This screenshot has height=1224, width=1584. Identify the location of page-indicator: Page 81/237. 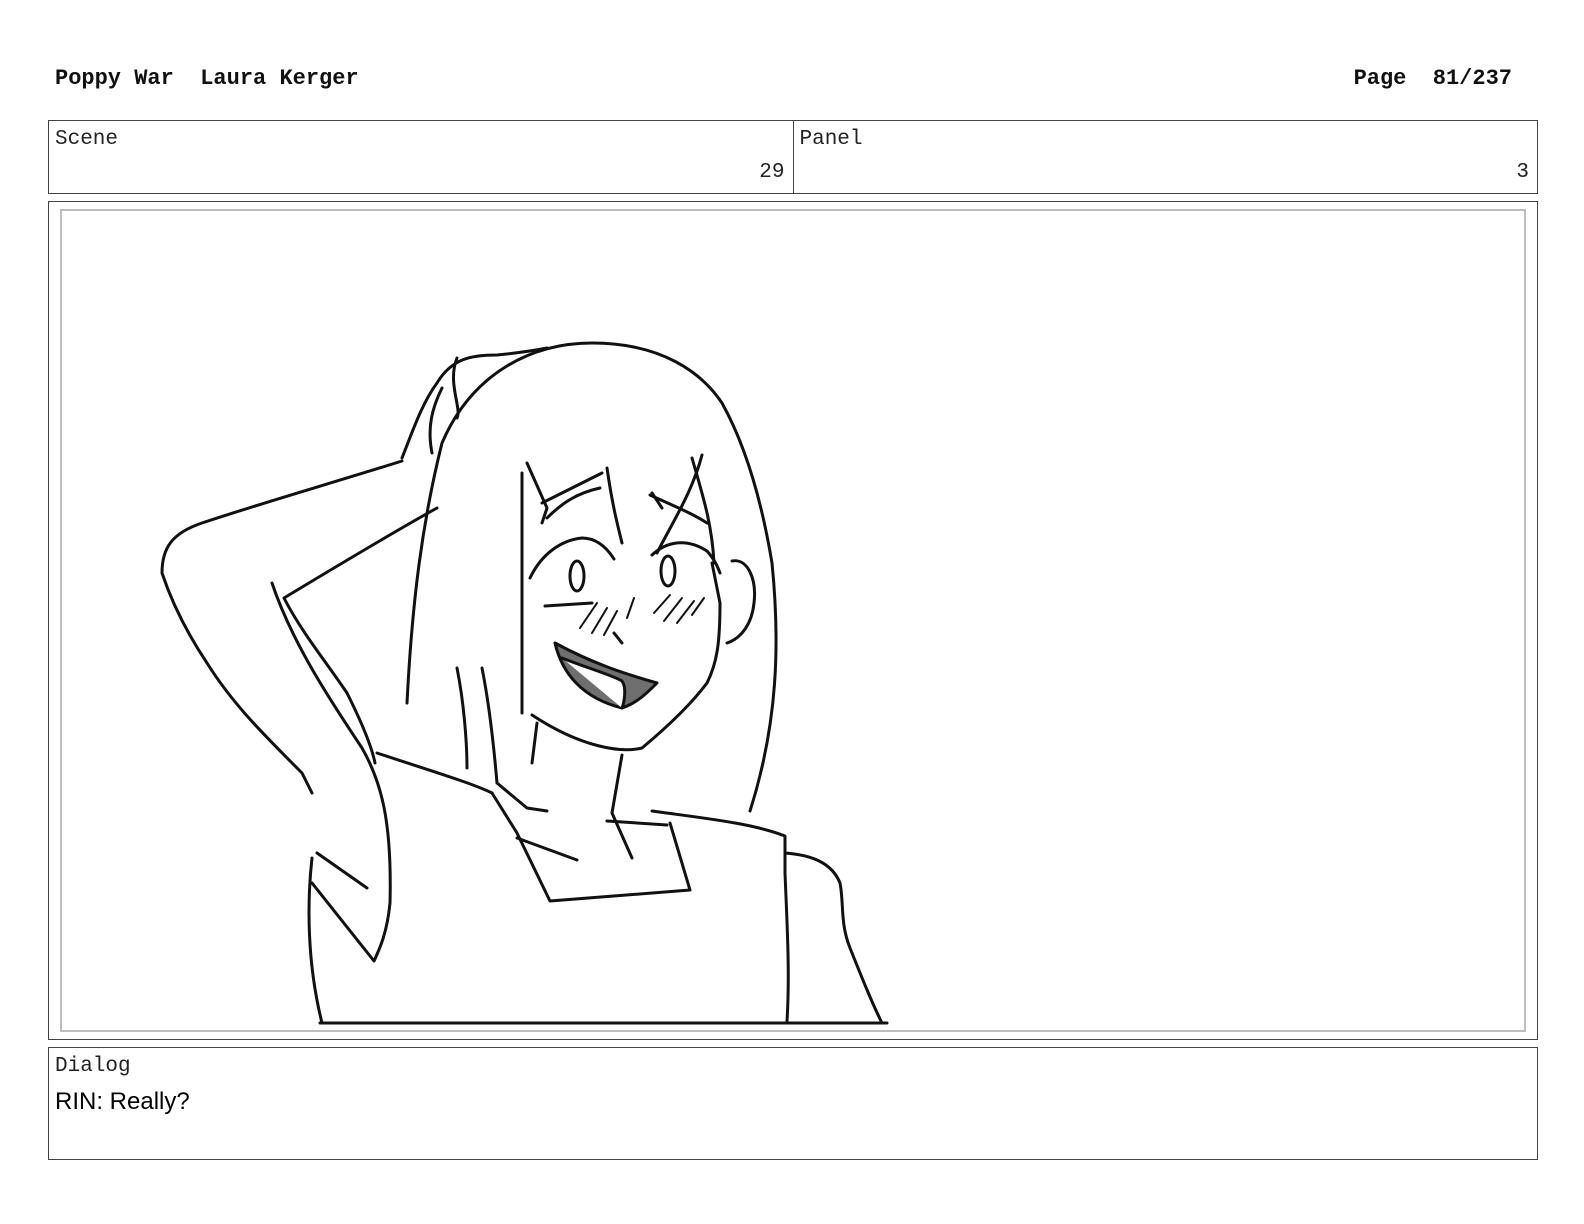
(1433, 78).